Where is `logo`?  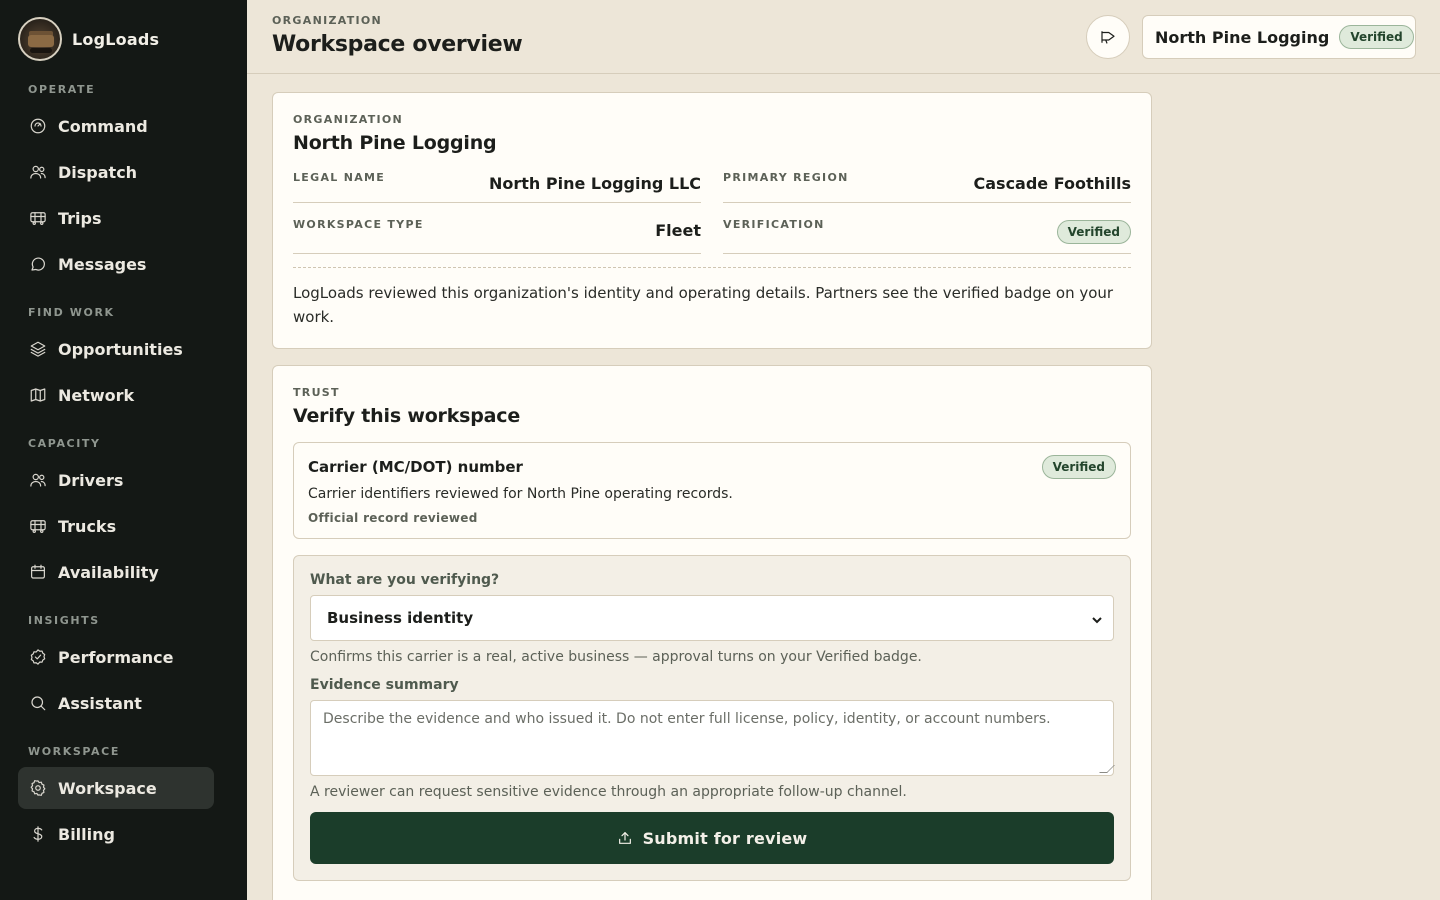
logo is located at coordinates (40, 39).